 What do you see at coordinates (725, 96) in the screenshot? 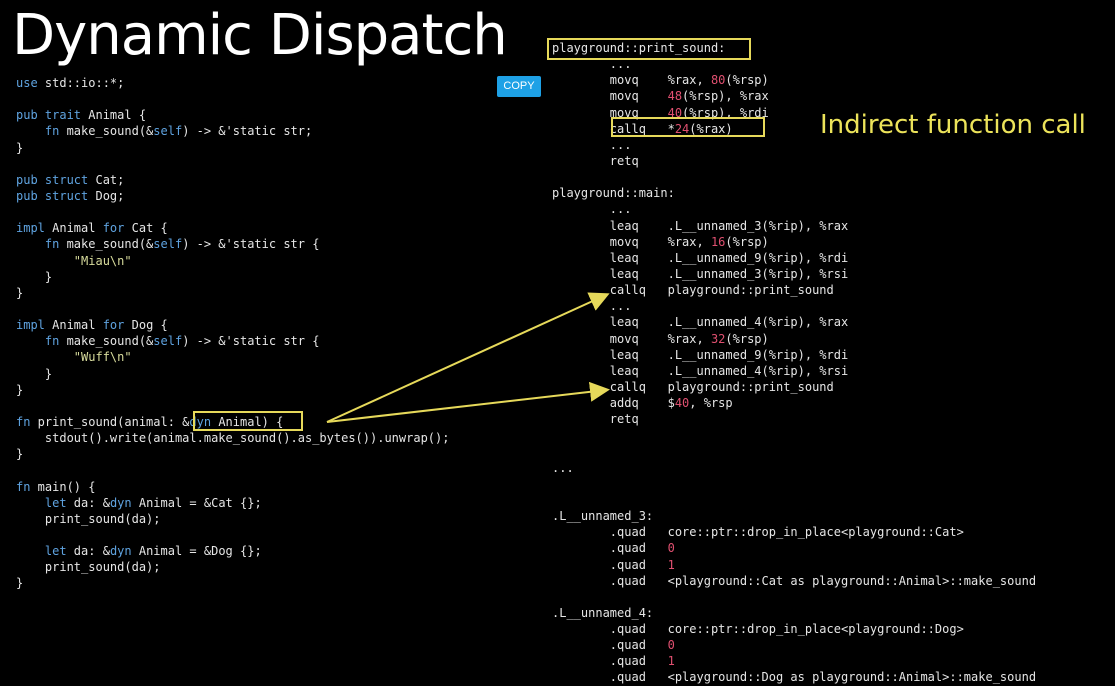
I see `code-token: (%rsp), %rax` at bounding box center [725, 96].